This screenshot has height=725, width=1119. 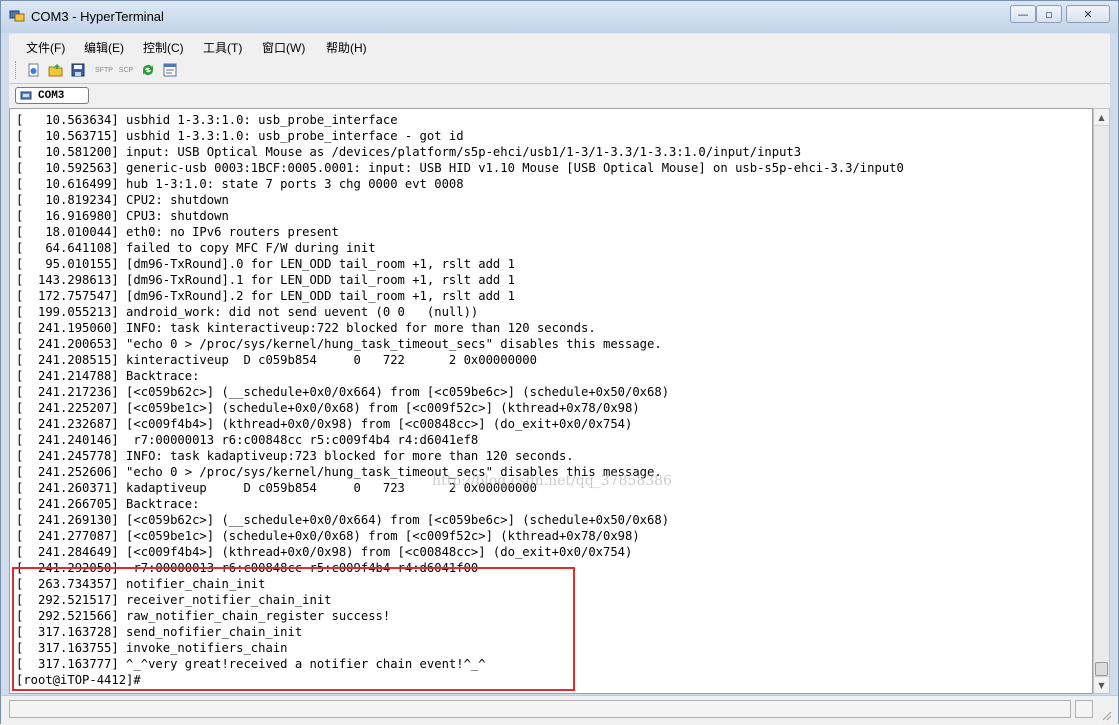 What do you see at coordinates (540, 709) in the screenshot?
I see `status-panel-main` at bounding box center [540, 709].